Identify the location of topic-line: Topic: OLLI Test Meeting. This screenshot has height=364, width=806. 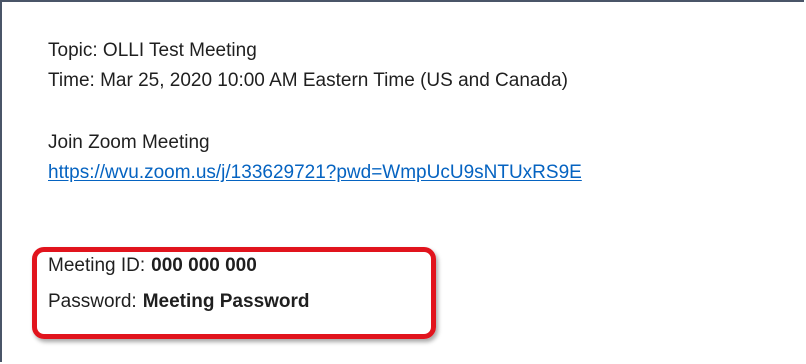
(152, 50).